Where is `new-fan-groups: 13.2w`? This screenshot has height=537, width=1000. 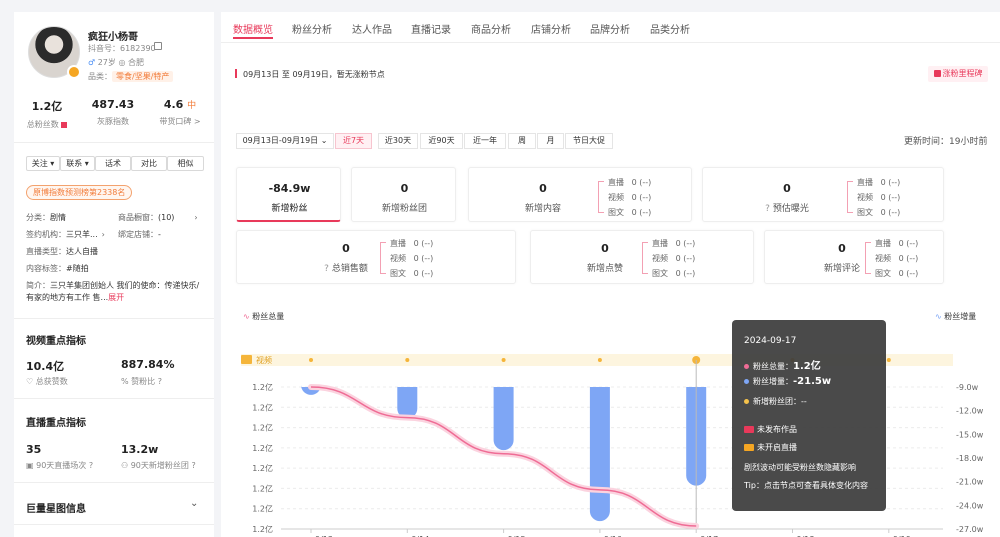 new-fan-groups: 13.2w is located at coordinates (140, 449).